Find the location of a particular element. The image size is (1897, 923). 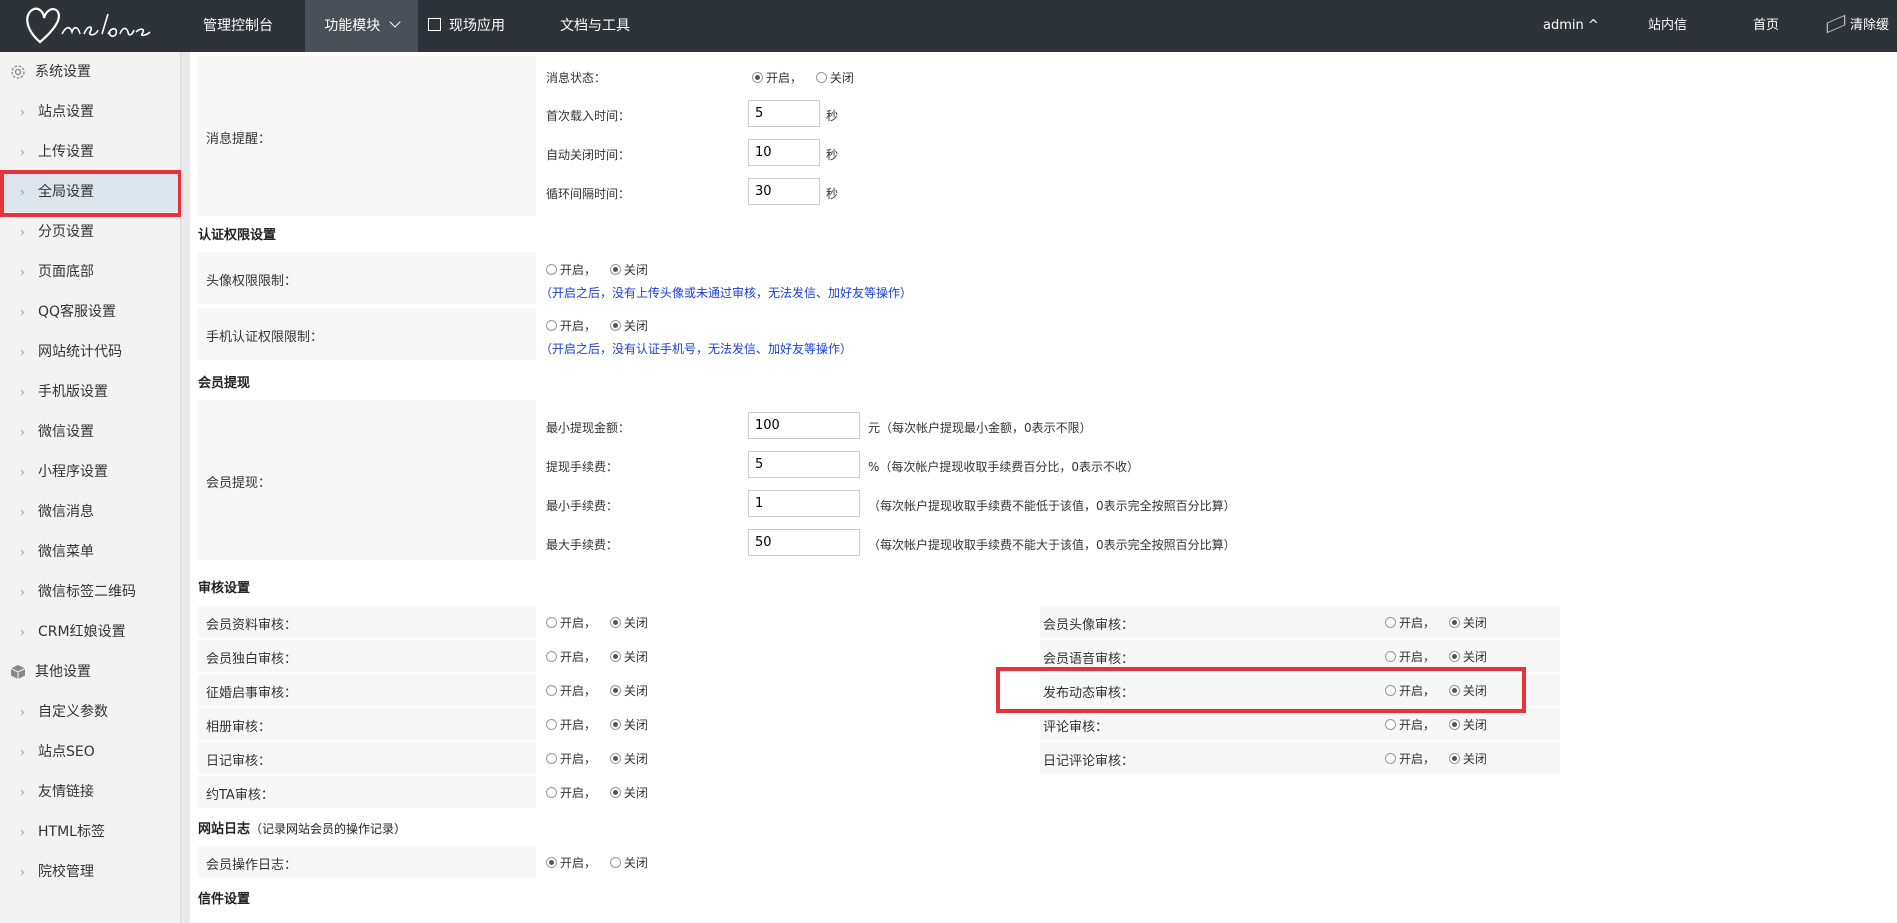

member-log-on-radio is located at coordinates (551, 862).